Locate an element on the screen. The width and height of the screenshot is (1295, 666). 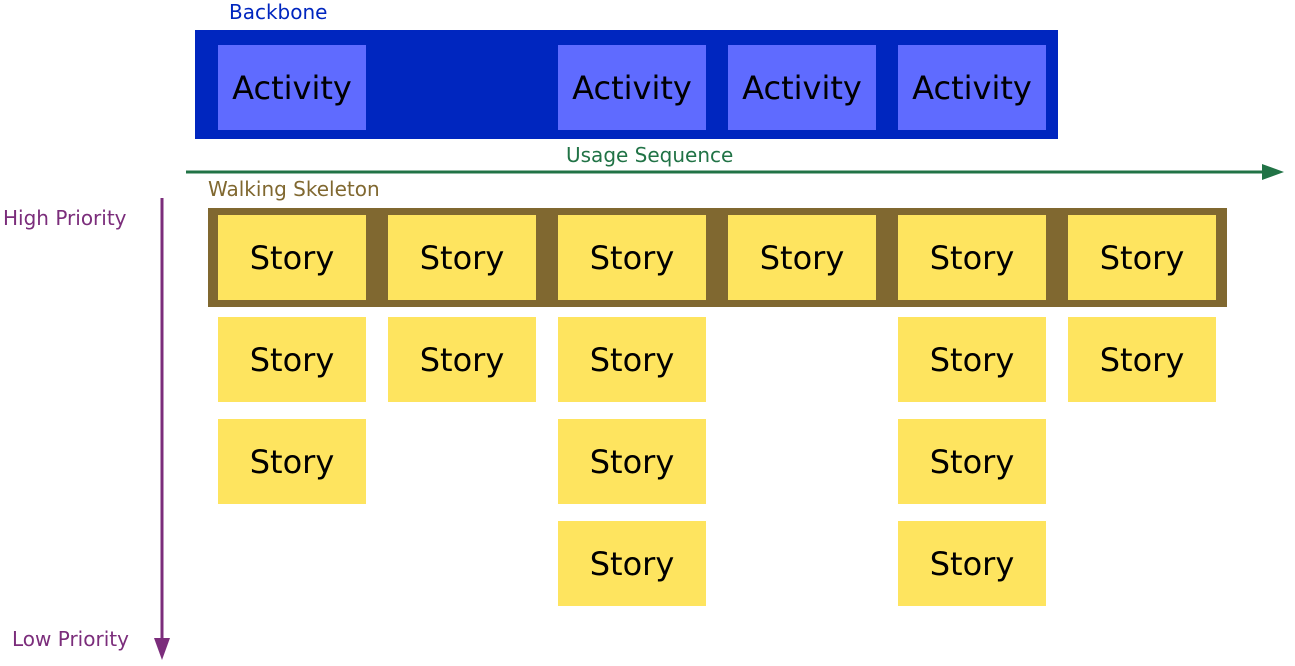
priority-arrow is located at coordinates (162, 429).